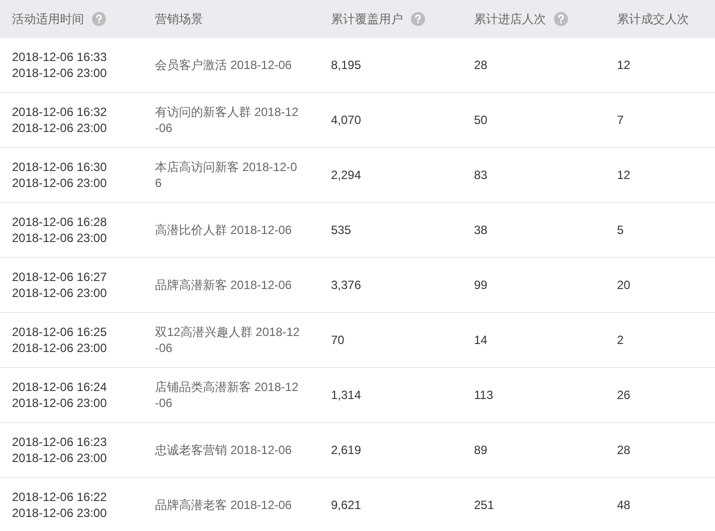 The height and width of the screenshot is (531, 715). What do you see at coordinates (223, 450) in the screenshot?
I see `scene-name: 忠诚老客营销 2018-12-06` at bounding box center [223, 450].